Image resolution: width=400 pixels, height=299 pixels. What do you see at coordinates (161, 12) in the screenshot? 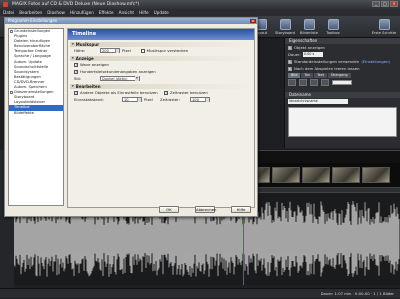
I see `menu-update: Update` at bounding box center [161, 12].